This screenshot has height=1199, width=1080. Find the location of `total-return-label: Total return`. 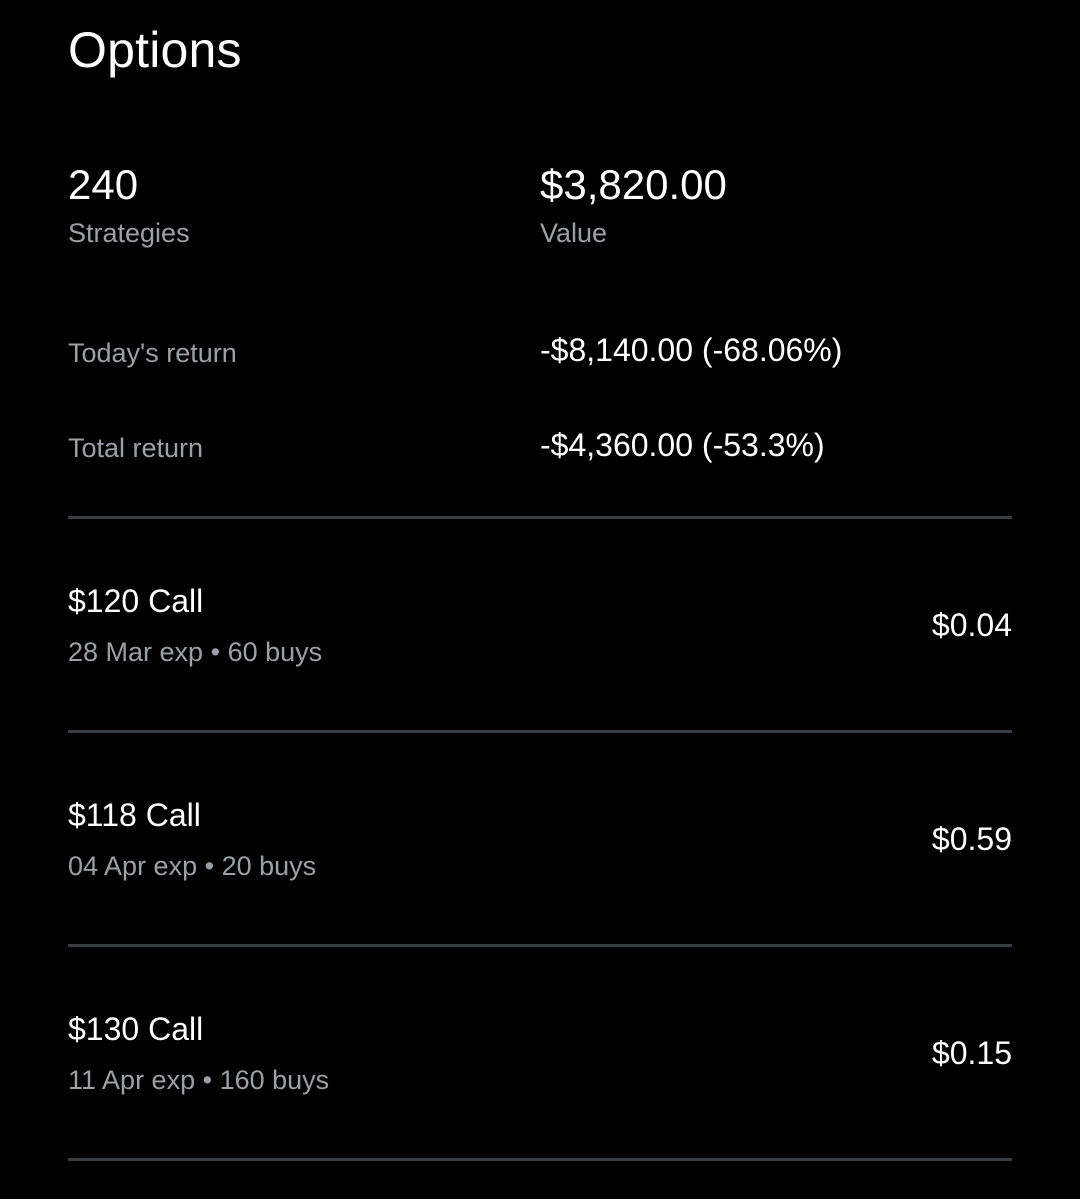

total-return-label: Total return is located at coordinates (136, 448).